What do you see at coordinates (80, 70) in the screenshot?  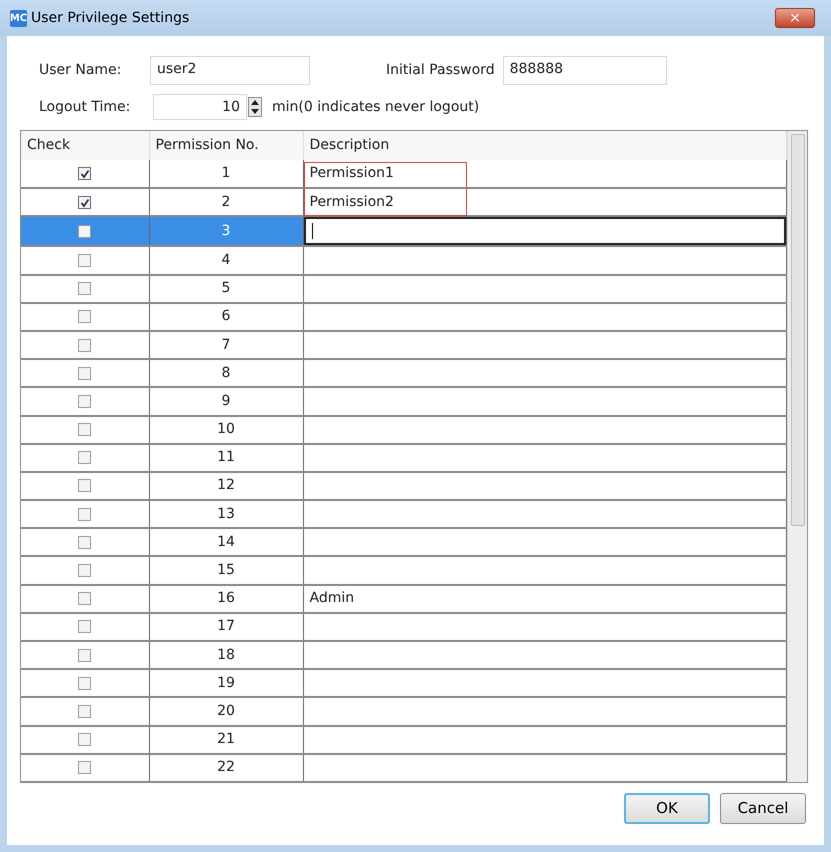 I see `user-name-label: User Name:` at bounding box center [80, 70].